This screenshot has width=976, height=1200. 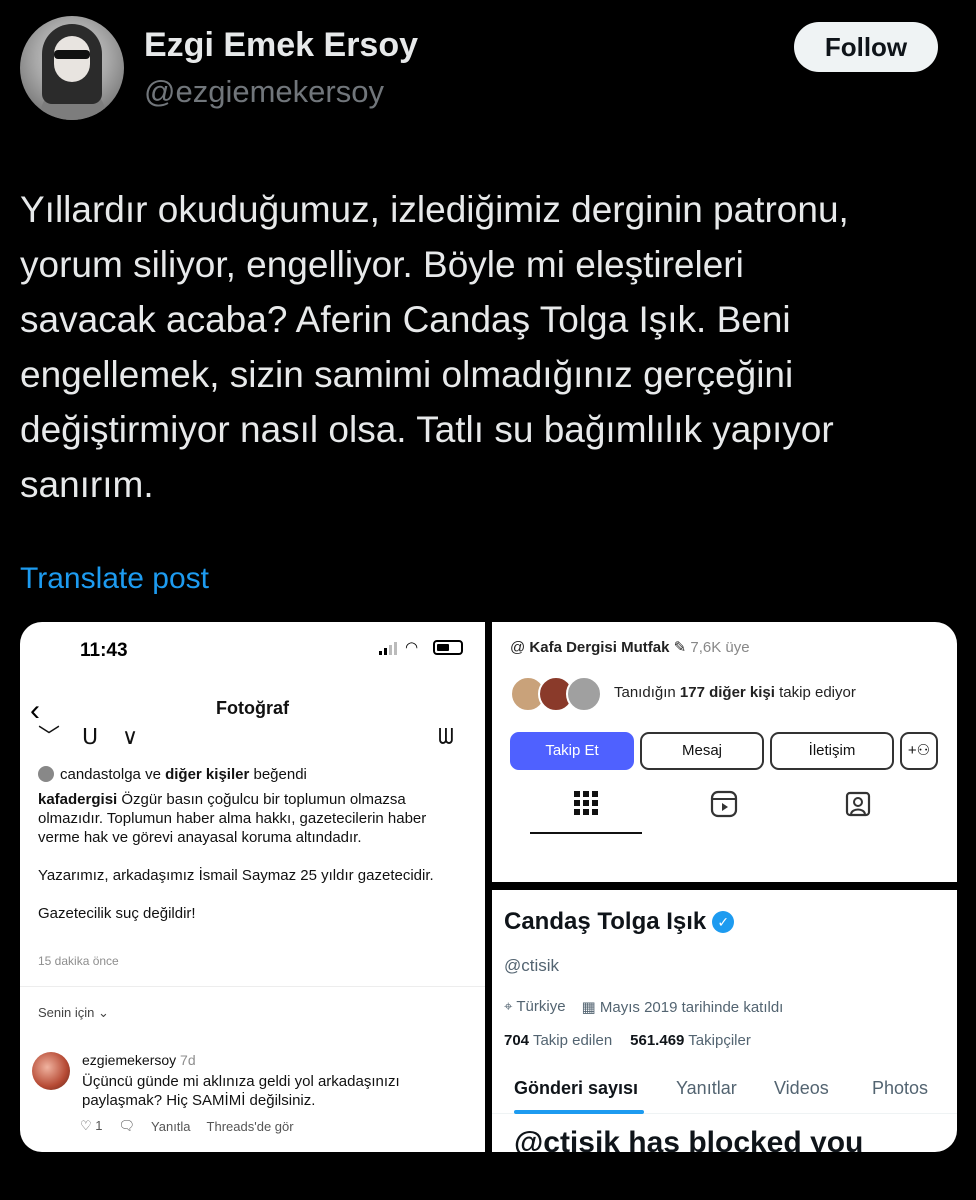 What do you see at coordinates (264, 92) in the screenshot?
I see `author-handle: @ezgiemekersoy` at bounding box center [264, 92].